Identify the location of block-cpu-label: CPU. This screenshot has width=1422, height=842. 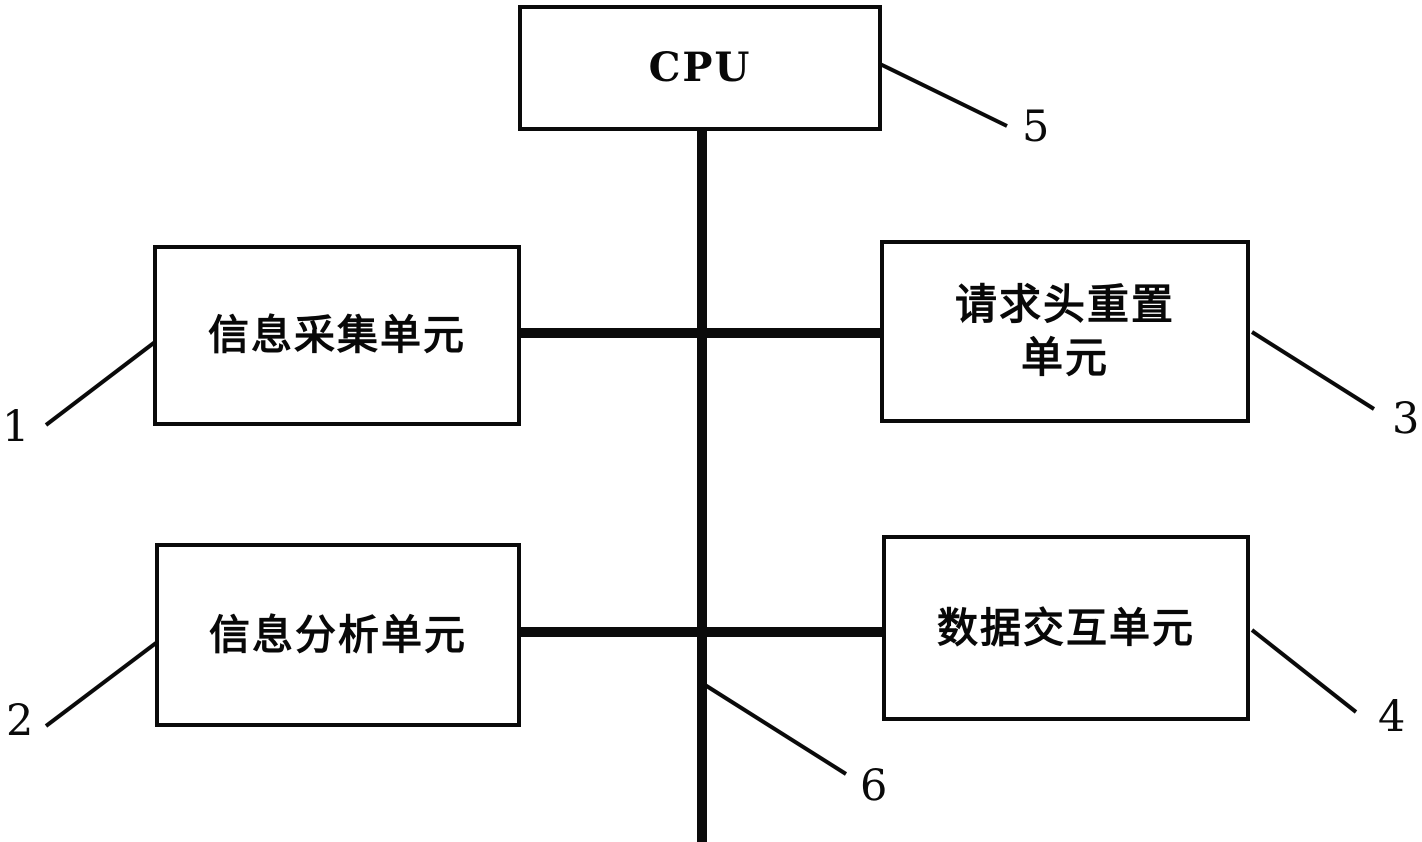
(700, 68).